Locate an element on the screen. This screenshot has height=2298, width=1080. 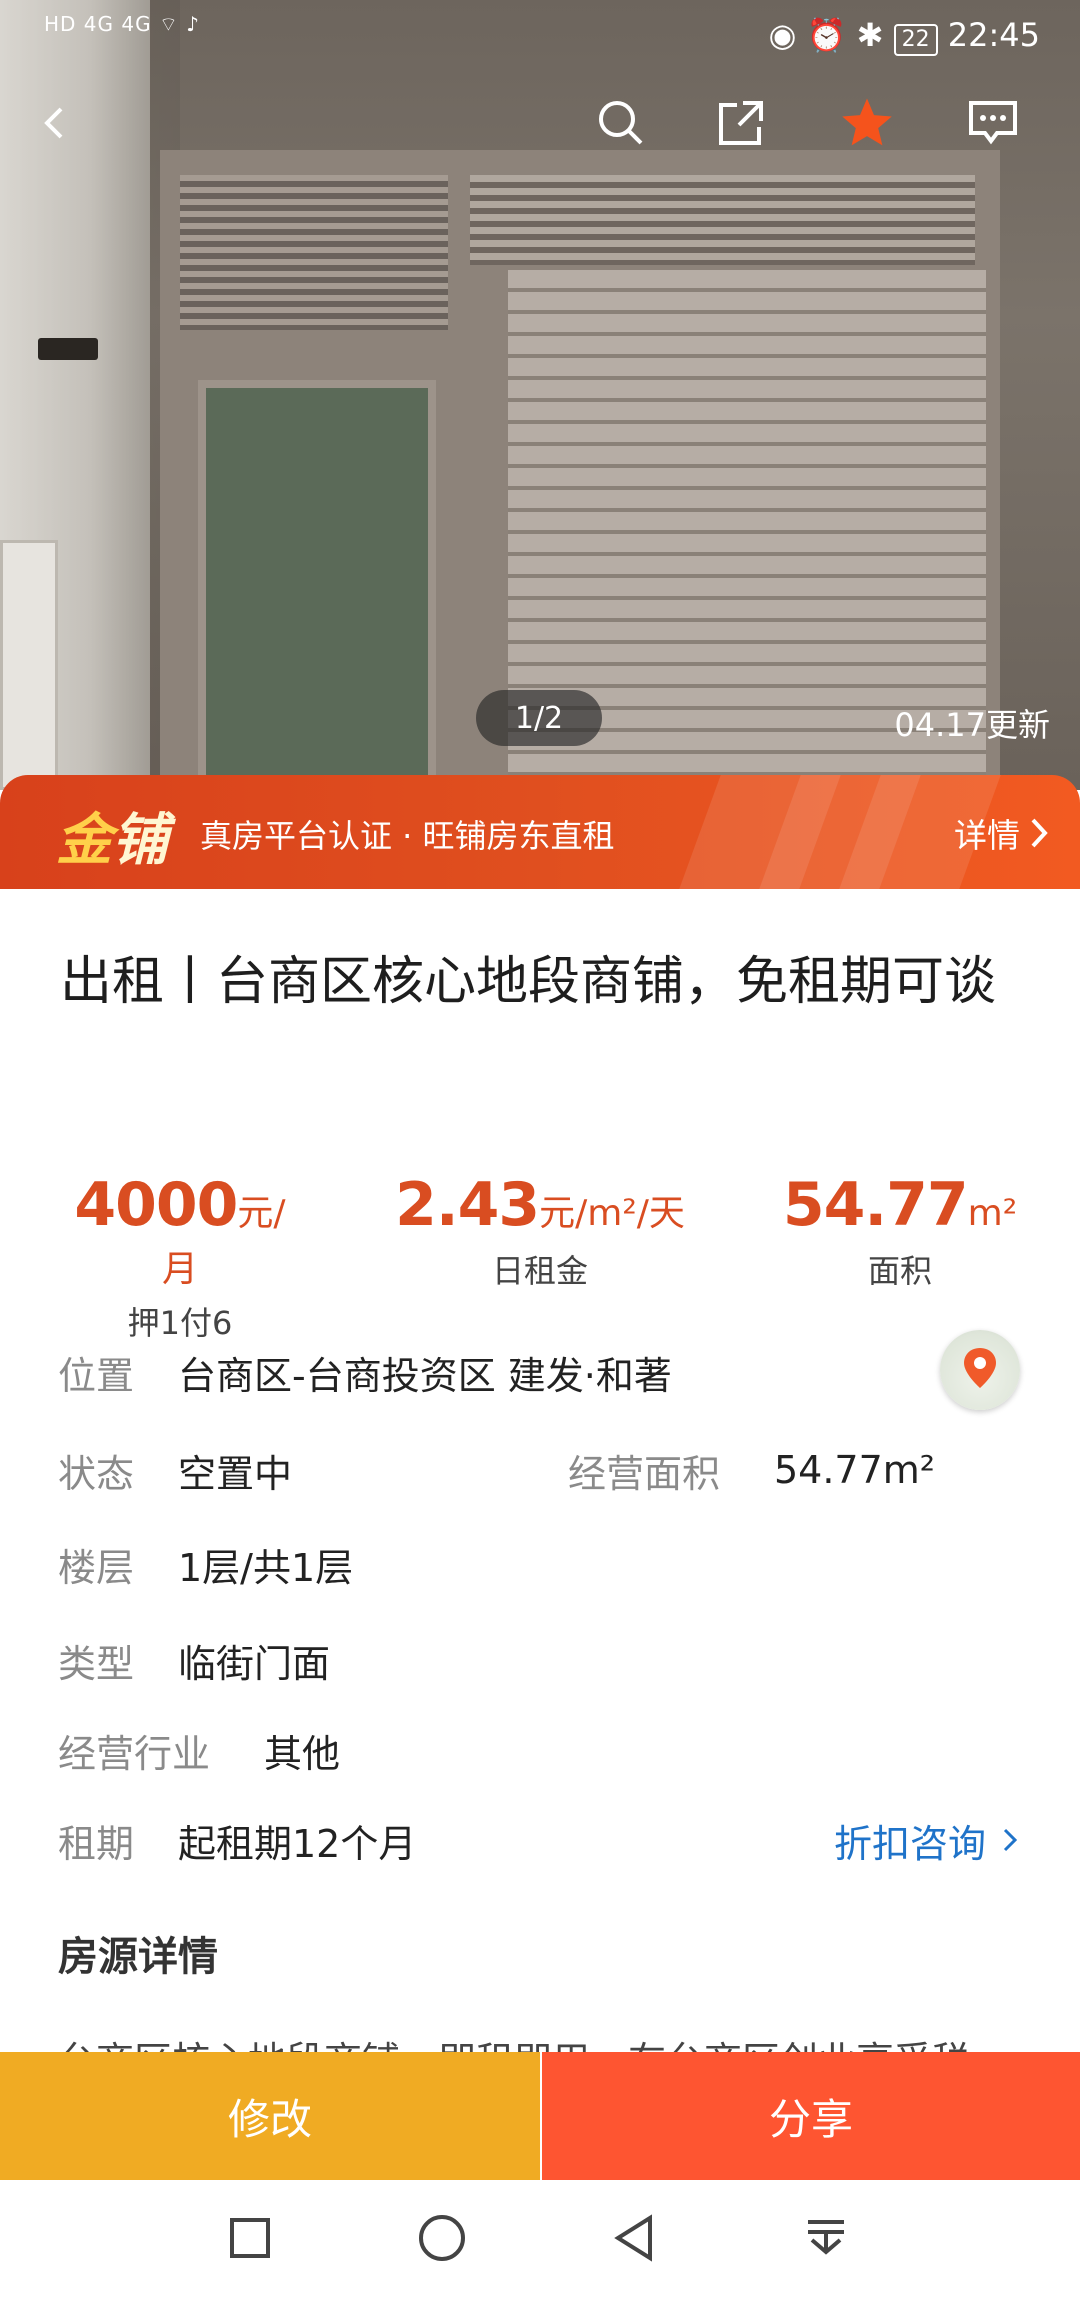
photo-louver-top is located at coordinates (722, 220).